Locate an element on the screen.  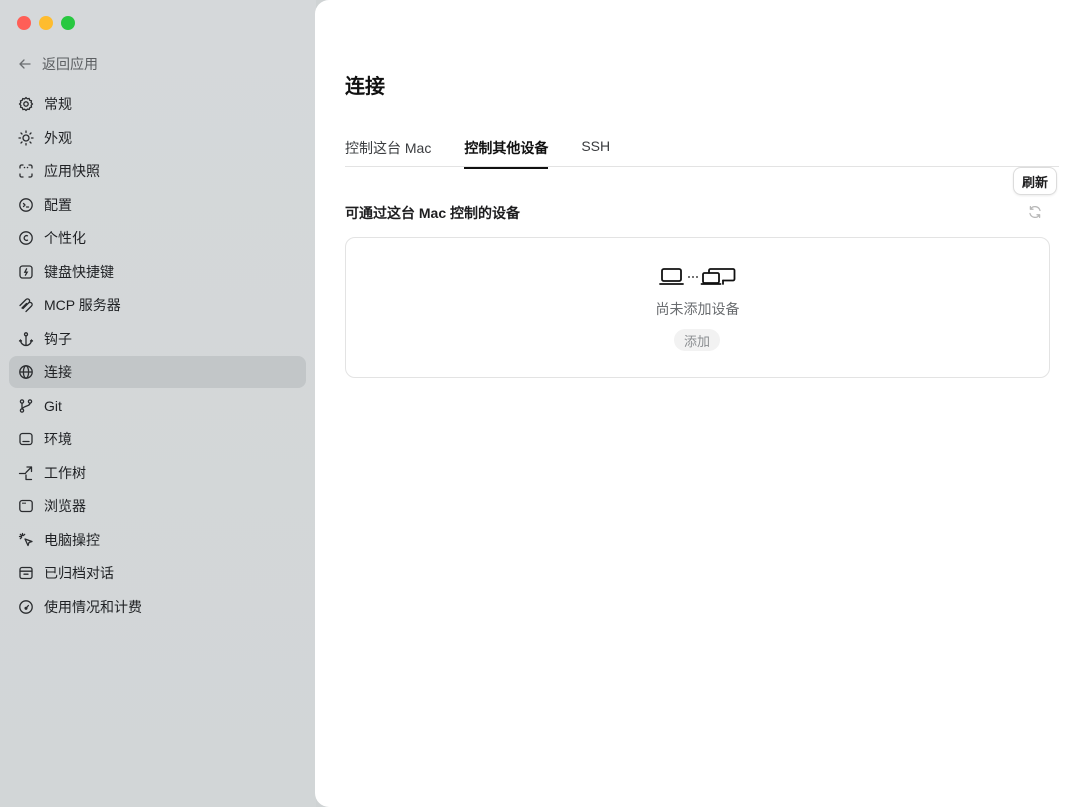
devices-icon is located at coordinates (697, 276).